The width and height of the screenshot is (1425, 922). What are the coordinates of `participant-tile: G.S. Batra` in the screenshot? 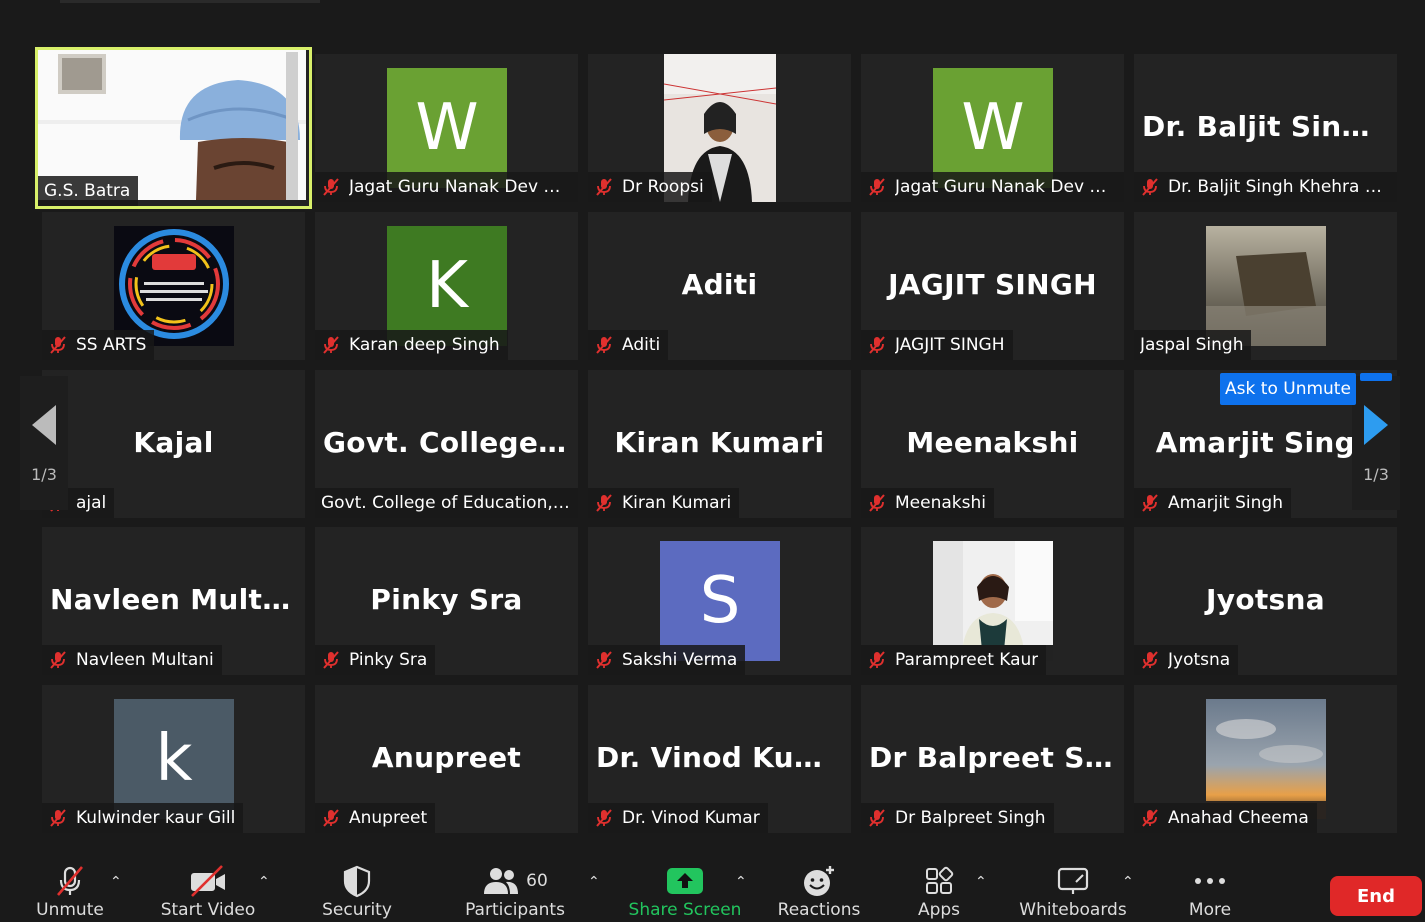 It's located at (173, 128).